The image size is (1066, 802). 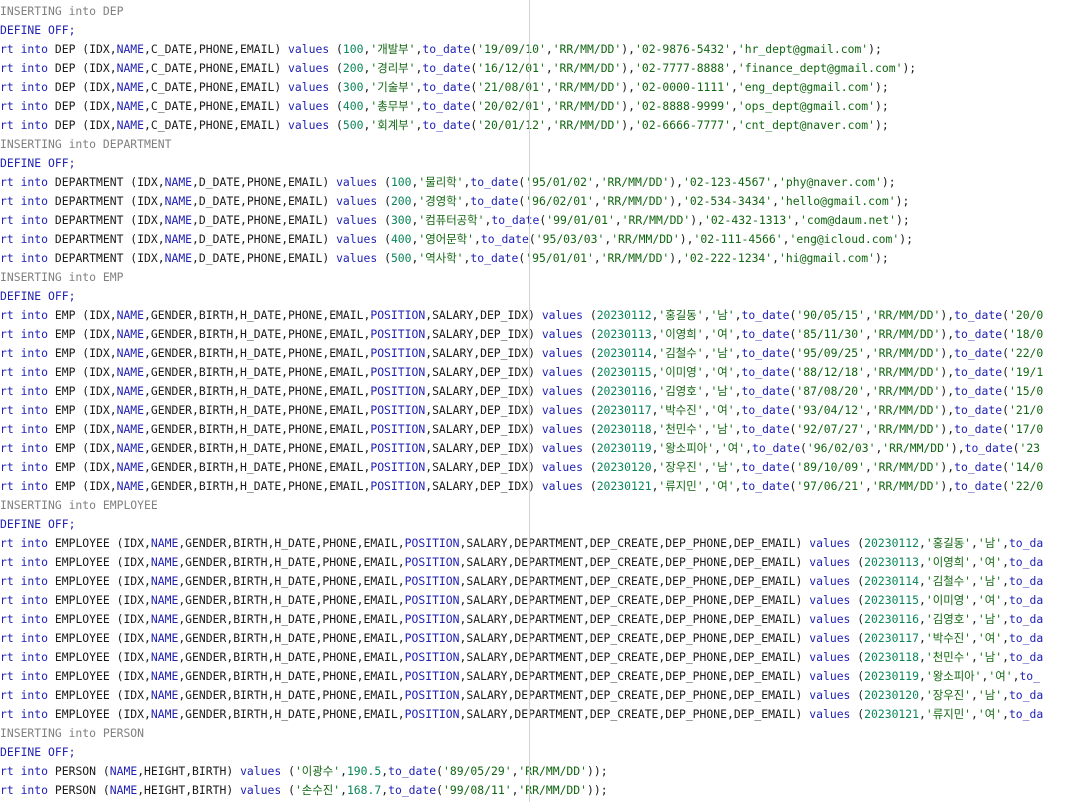 I want to click on code-token: '기술부', so click(x=393, y=87).